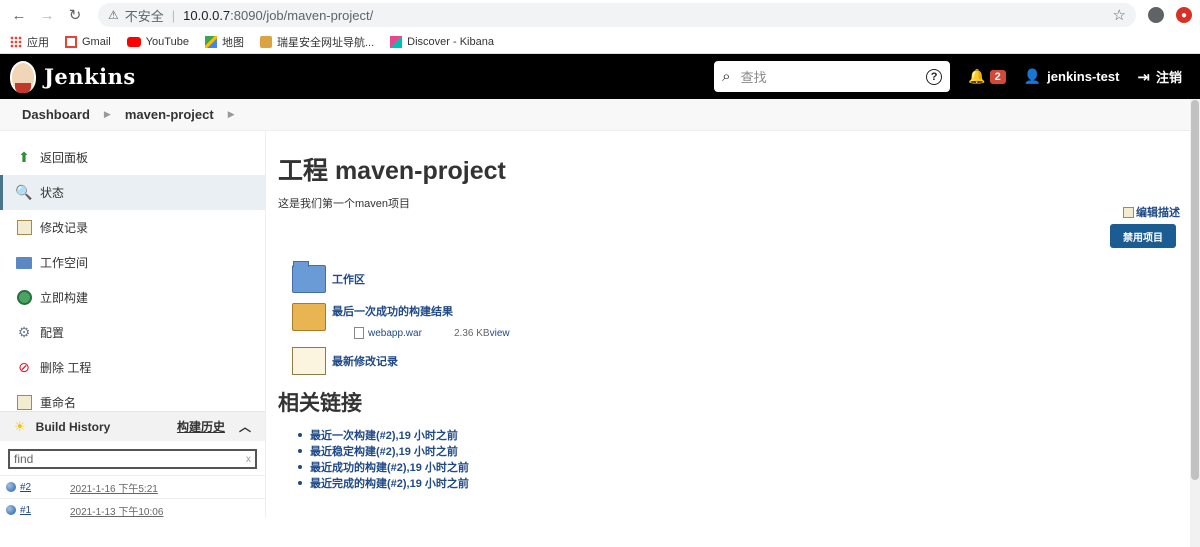 This screenshot has height=547, width=1200. I want to click on sidebar-item-workspace: 工作空间, so click(132, 262).